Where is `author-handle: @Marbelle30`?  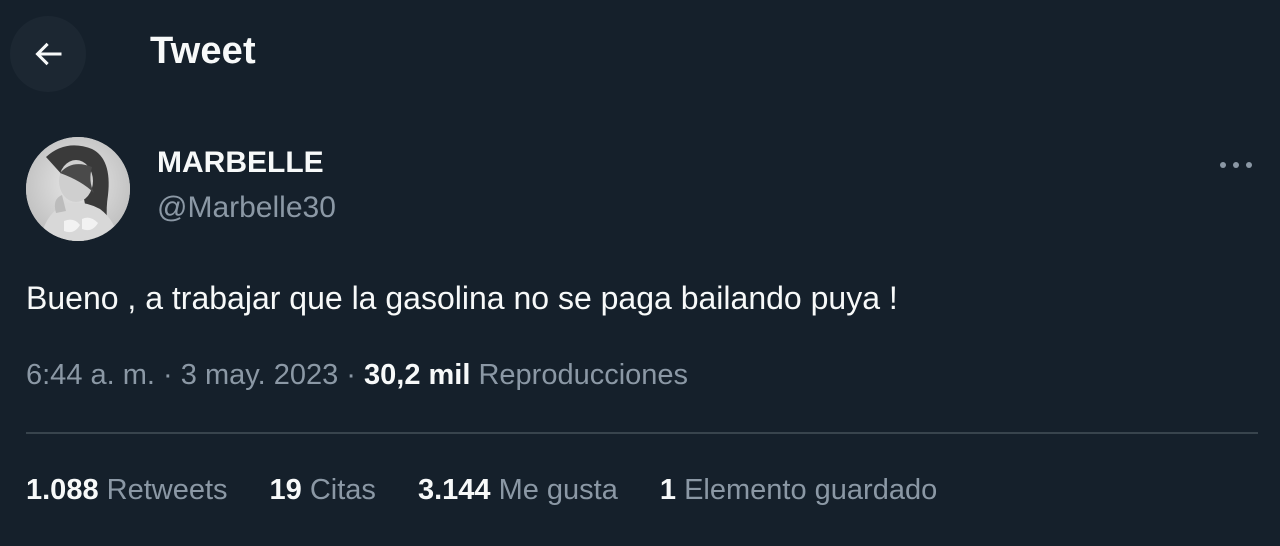
author-handle: @Marbelle30 is located at coordinates (246, 208).